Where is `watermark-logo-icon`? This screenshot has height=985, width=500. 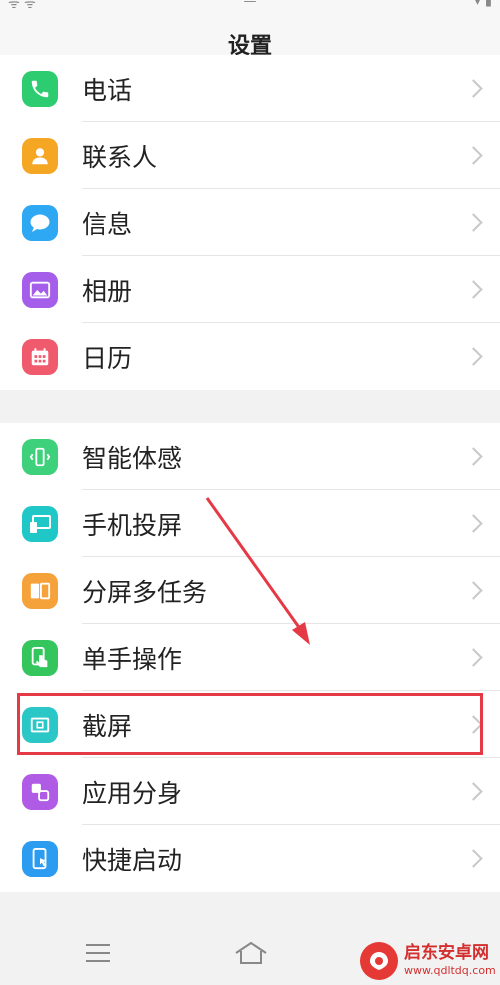 watermark-logo-icon is located at coordinates (379, 960).